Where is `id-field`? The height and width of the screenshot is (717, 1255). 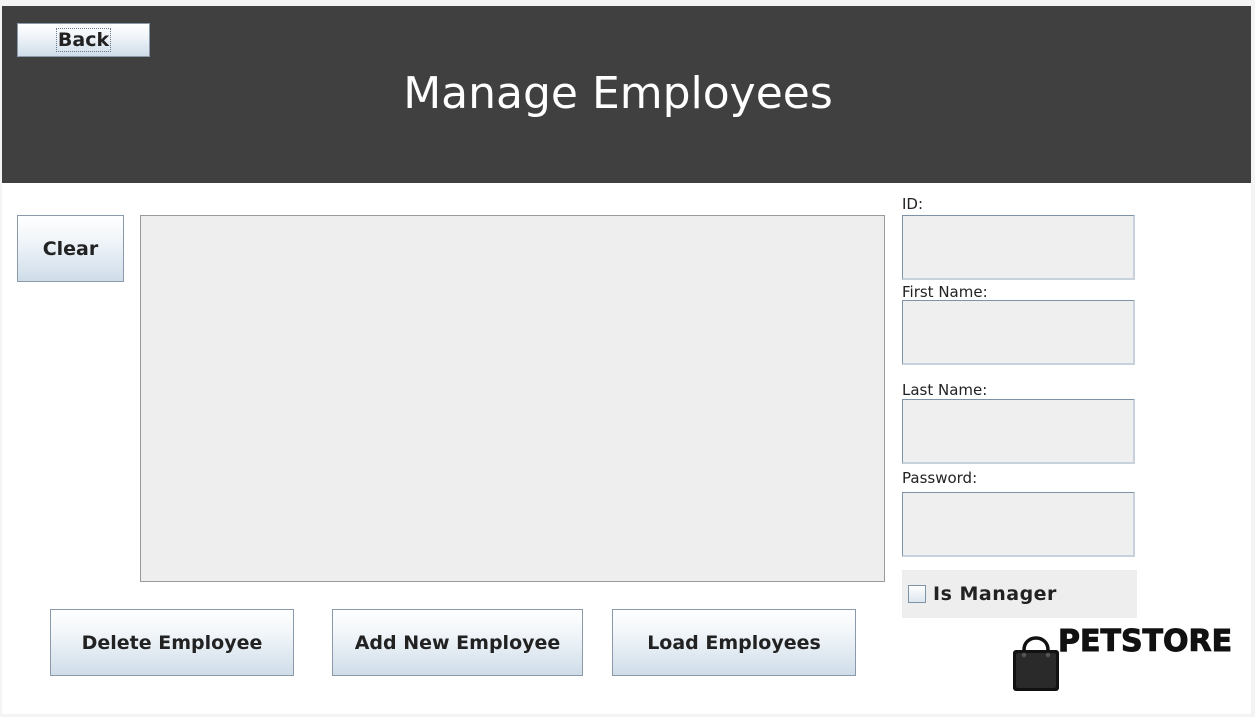 id-field is located at coordinates (1018, 247).